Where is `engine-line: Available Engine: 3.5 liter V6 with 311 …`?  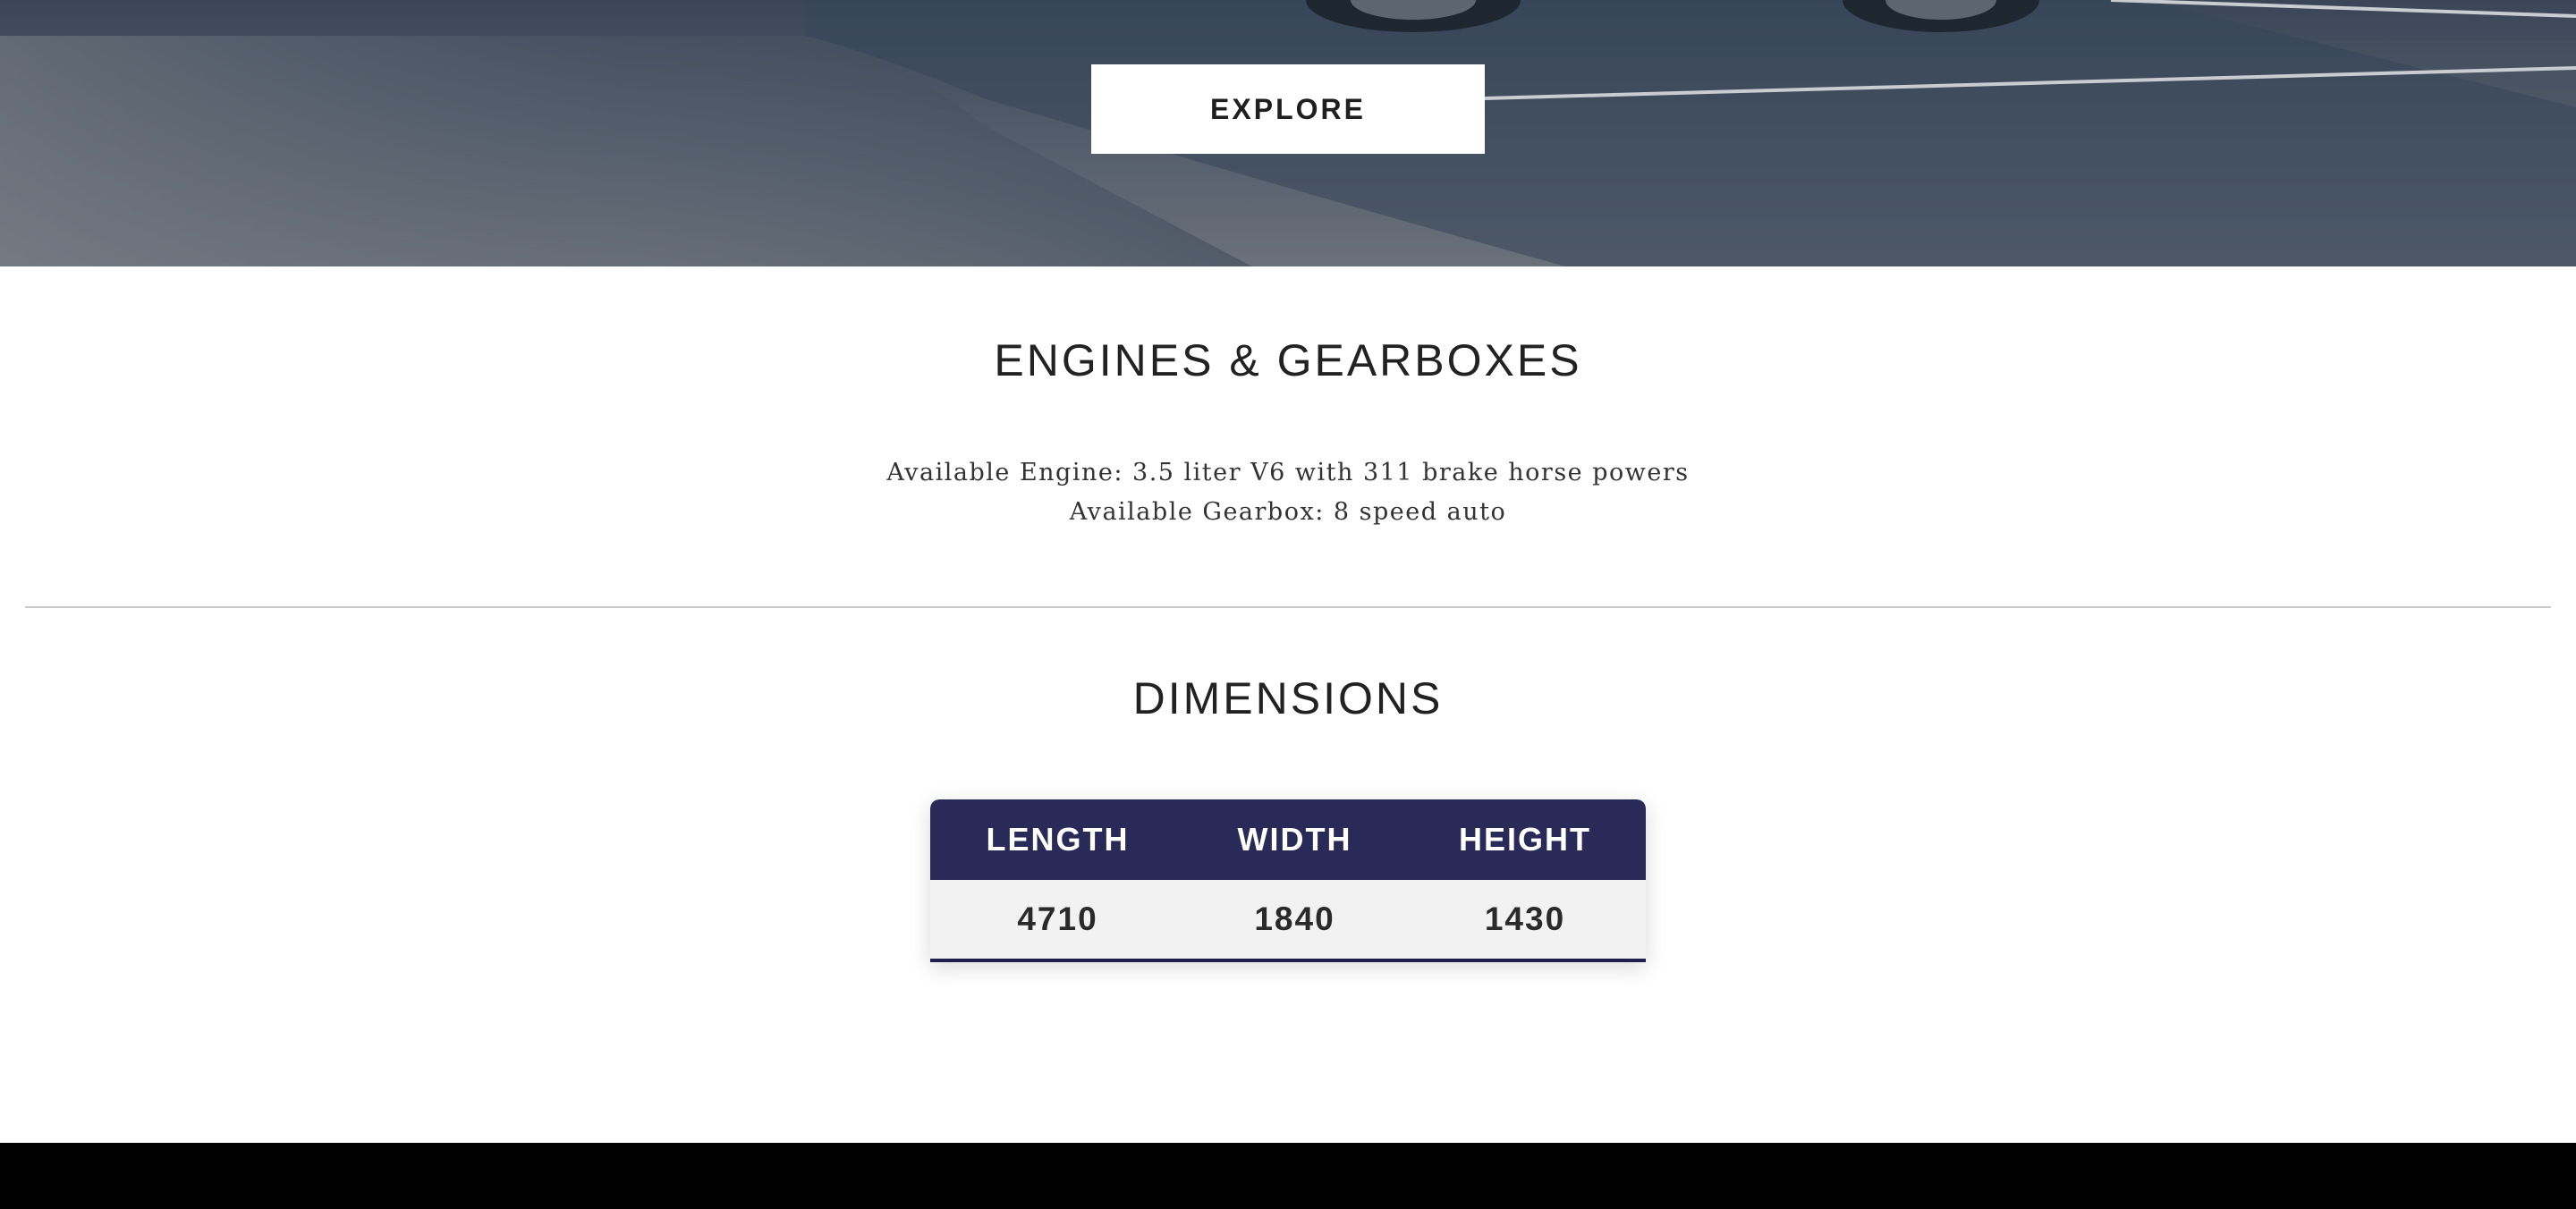
engine-line: Available Engine: 3.5 liter V6 with 311 … is located at coordinates (1288, 472).